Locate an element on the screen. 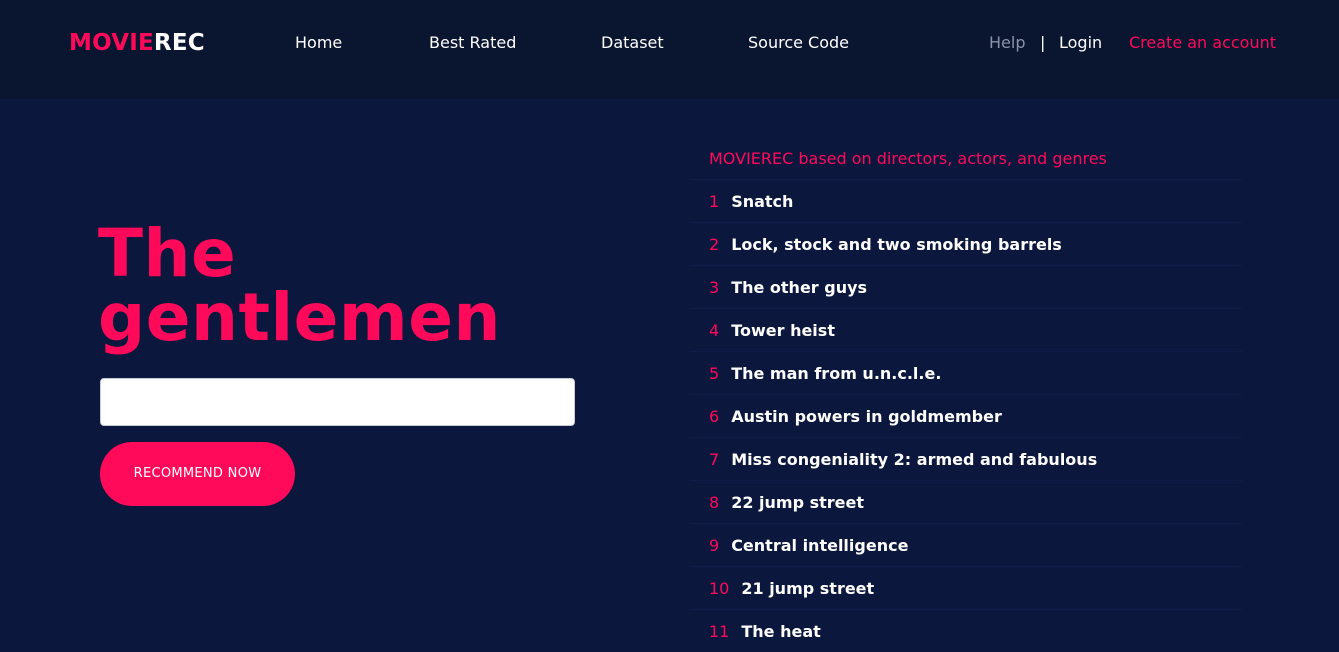  logo-rec-text: REC is located at coordinates (179, 43).